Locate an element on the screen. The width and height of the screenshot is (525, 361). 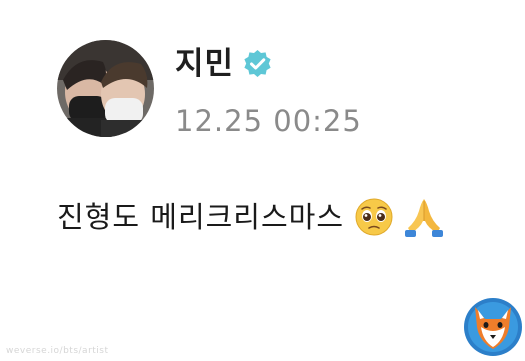
author-row: 지민 is located at coordinates (224, 64).